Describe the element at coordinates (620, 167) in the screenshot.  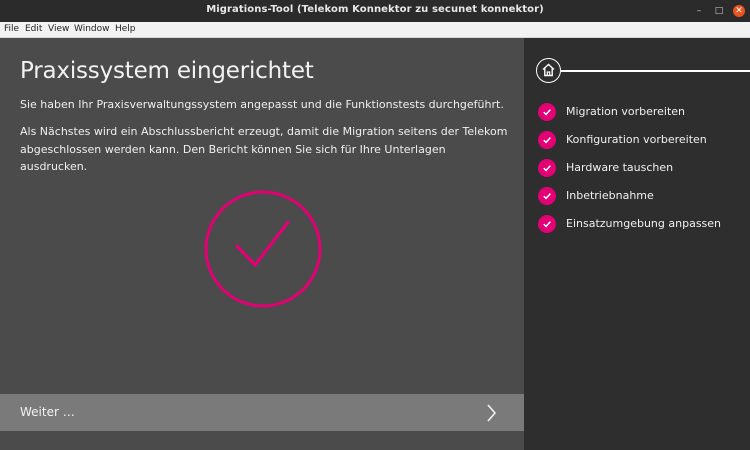
I see `step-label: Hardware tauschen` at that location.